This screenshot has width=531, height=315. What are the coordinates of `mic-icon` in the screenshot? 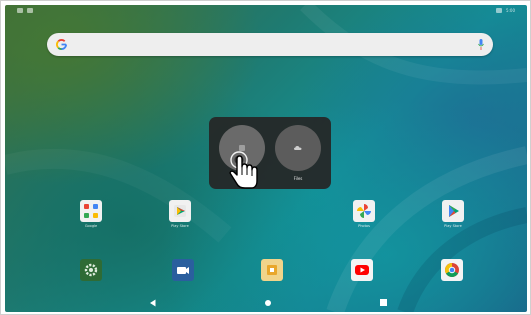 It's located at (481, 44).